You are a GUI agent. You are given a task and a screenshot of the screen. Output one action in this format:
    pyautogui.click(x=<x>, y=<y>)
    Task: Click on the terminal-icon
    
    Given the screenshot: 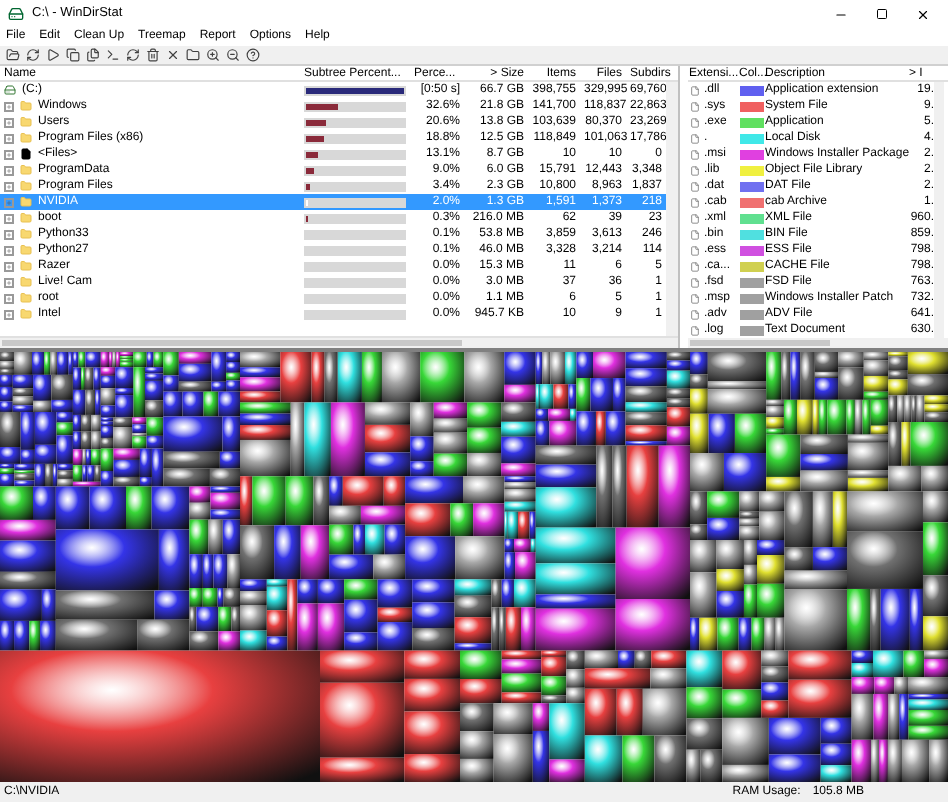 What is the action you would take?
    pyautogui.click(x=113, y=55)
    